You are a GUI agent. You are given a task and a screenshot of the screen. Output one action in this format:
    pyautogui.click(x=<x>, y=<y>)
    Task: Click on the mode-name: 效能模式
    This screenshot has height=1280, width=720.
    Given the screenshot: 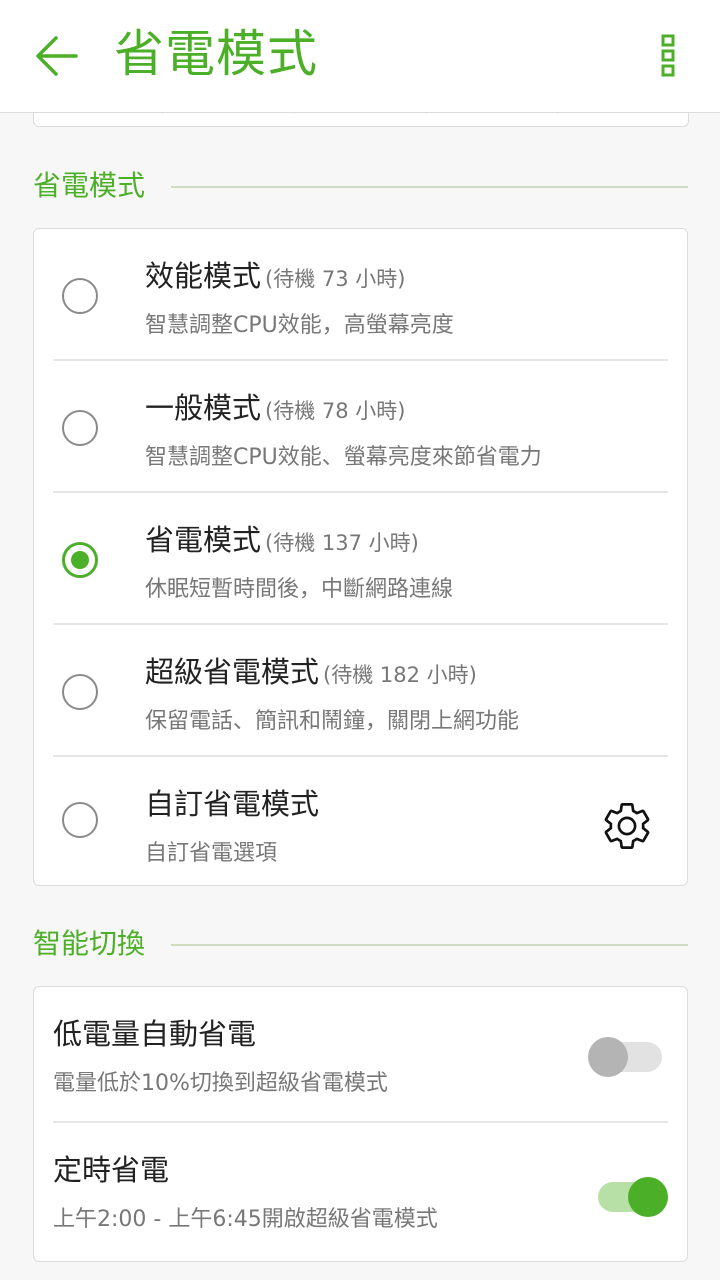 What is the action you would take?
    pyautogui.click(x=203, y=276)
    